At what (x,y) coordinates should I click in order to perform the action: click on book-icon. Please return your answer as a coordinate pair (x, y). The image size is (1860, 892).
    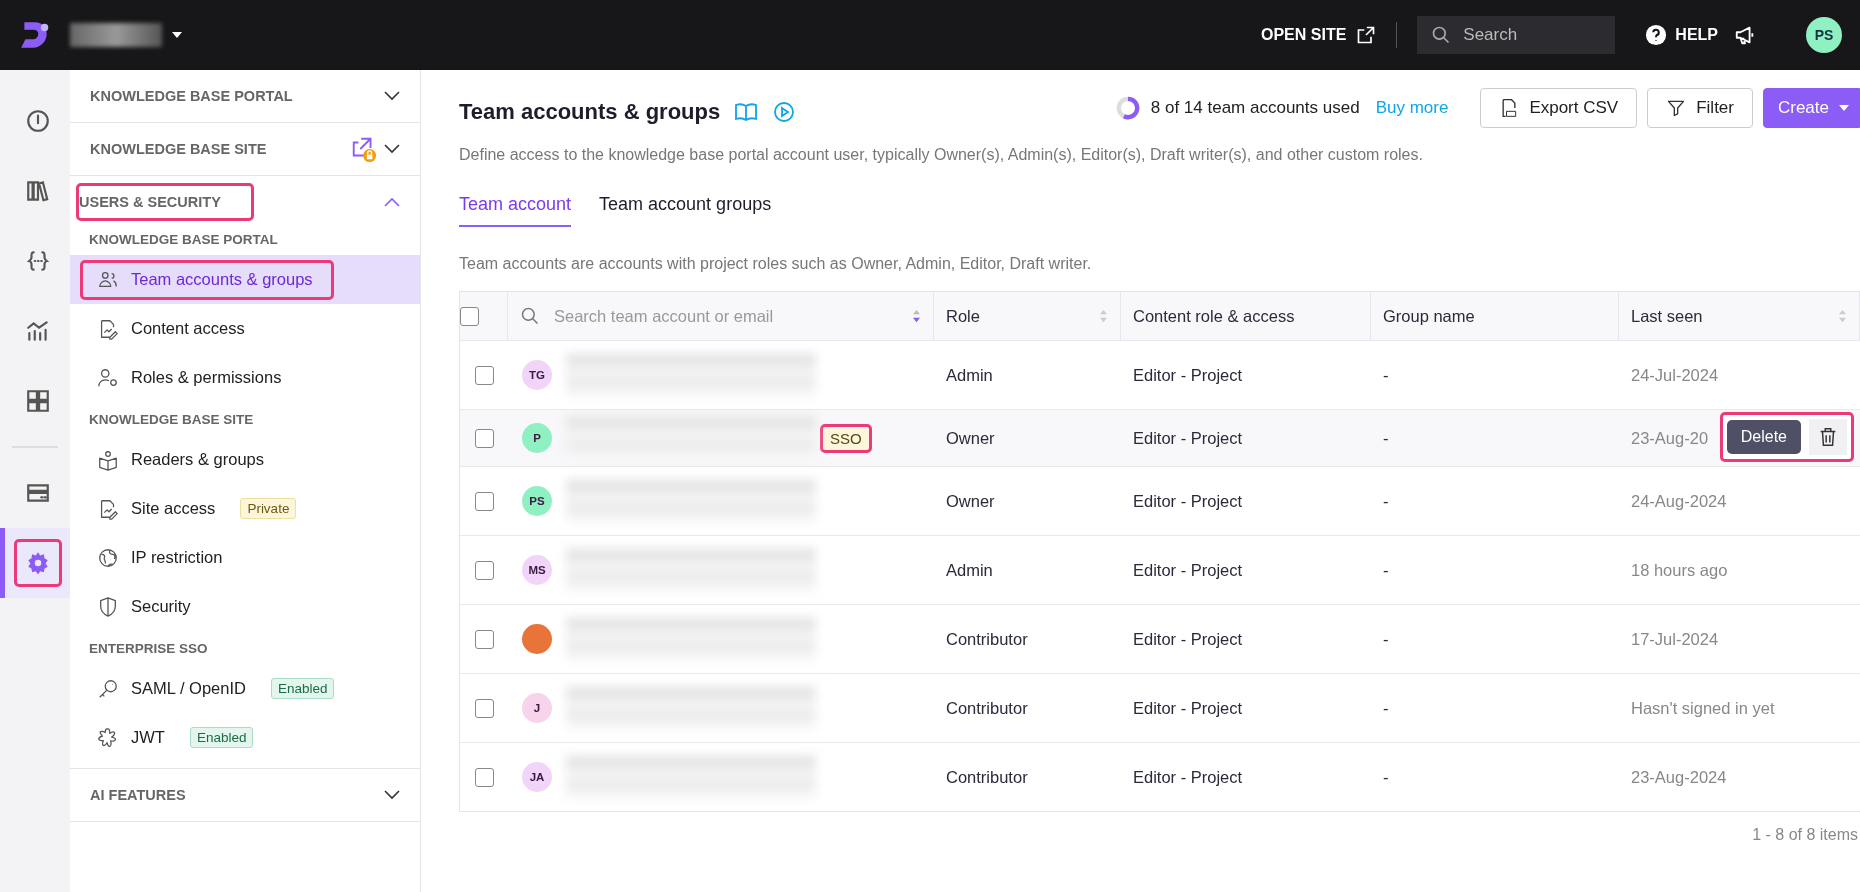
    Looking at the image, I should click on (746, 112).